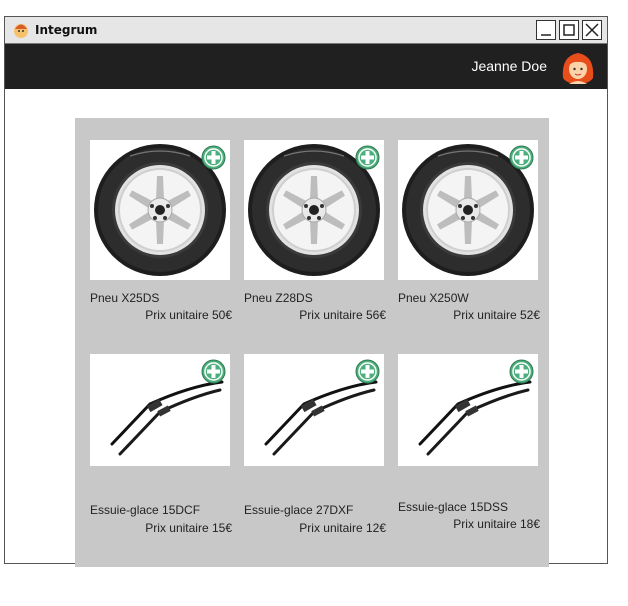  I want to click on title-bar: Integrum, so click(306, 30).